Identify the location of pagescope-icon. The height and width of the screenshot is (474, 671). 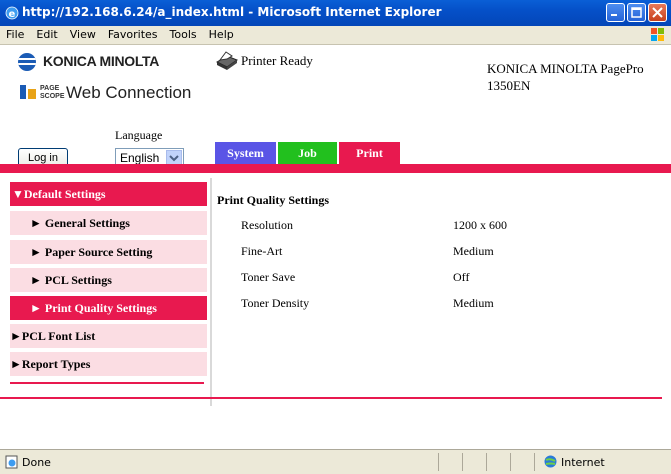
(28, 92).